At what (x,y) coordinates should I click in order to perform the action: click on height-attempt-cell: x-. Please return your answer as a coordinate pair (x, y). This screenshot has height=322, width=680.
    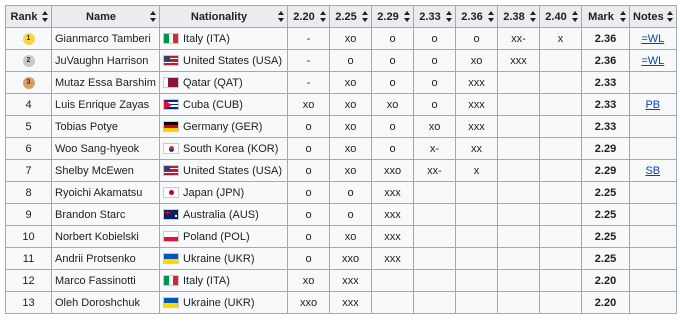
    Looking at the image, I should click on (434, 148).